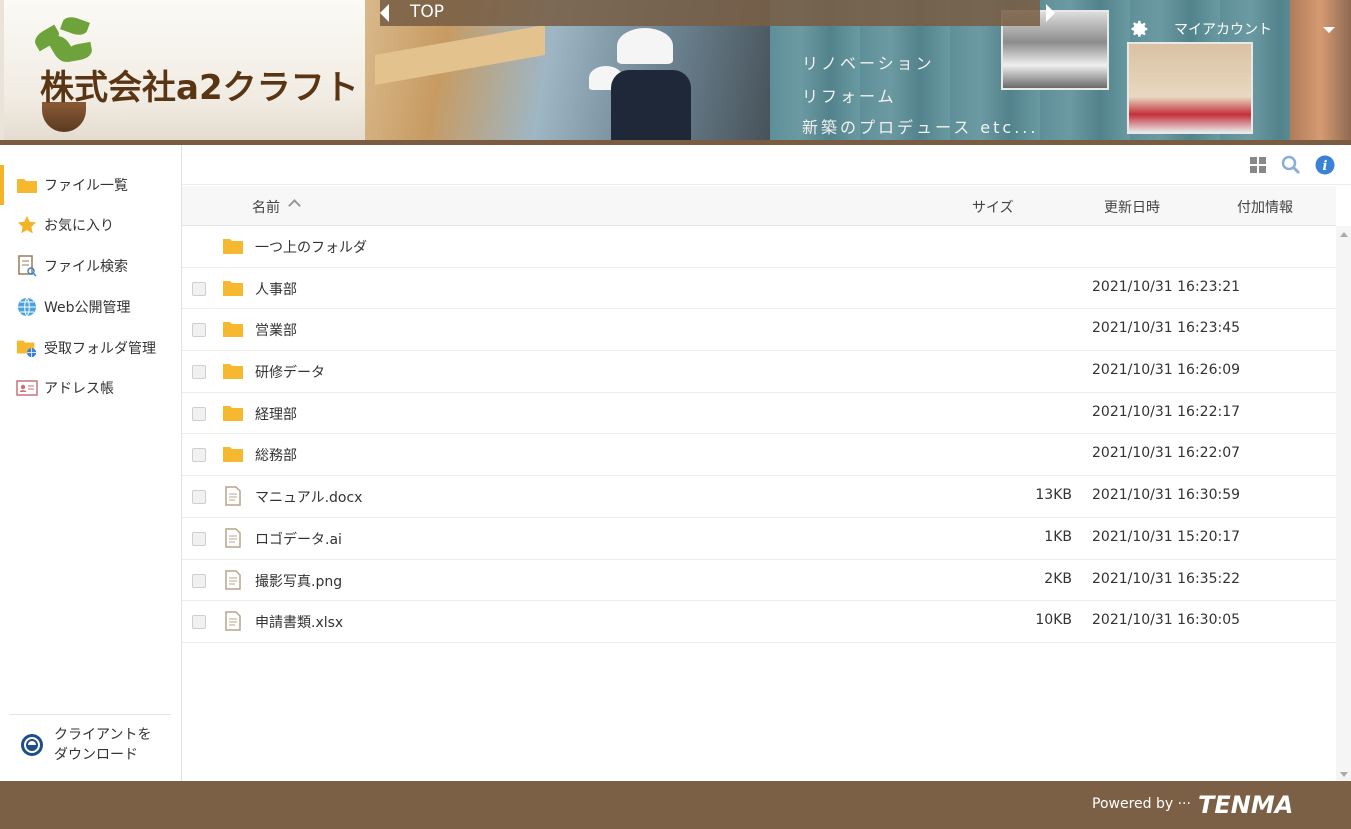 The image size is (1351, 829). I want to click on sort-ascending-icon, so click(294, 205).